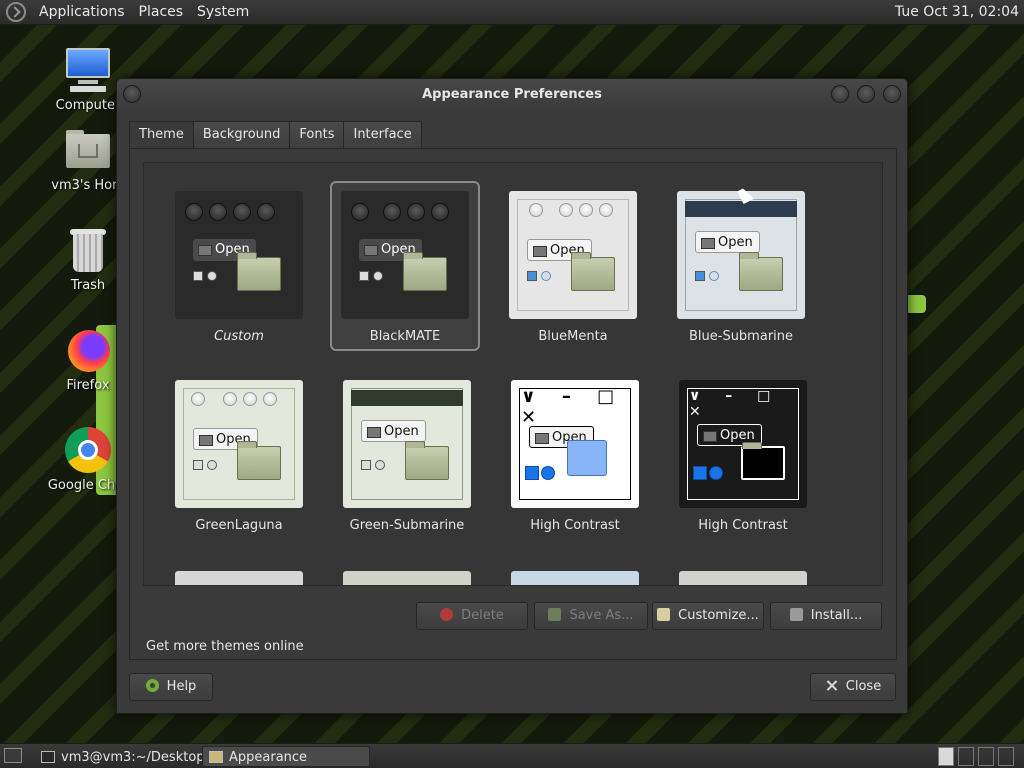 This screenshot has width=1024, height=768. What do you see at coordinates (382, 135) in the screenshot?
I see `tab-interface: Interface` at bounding box center [382, 135].